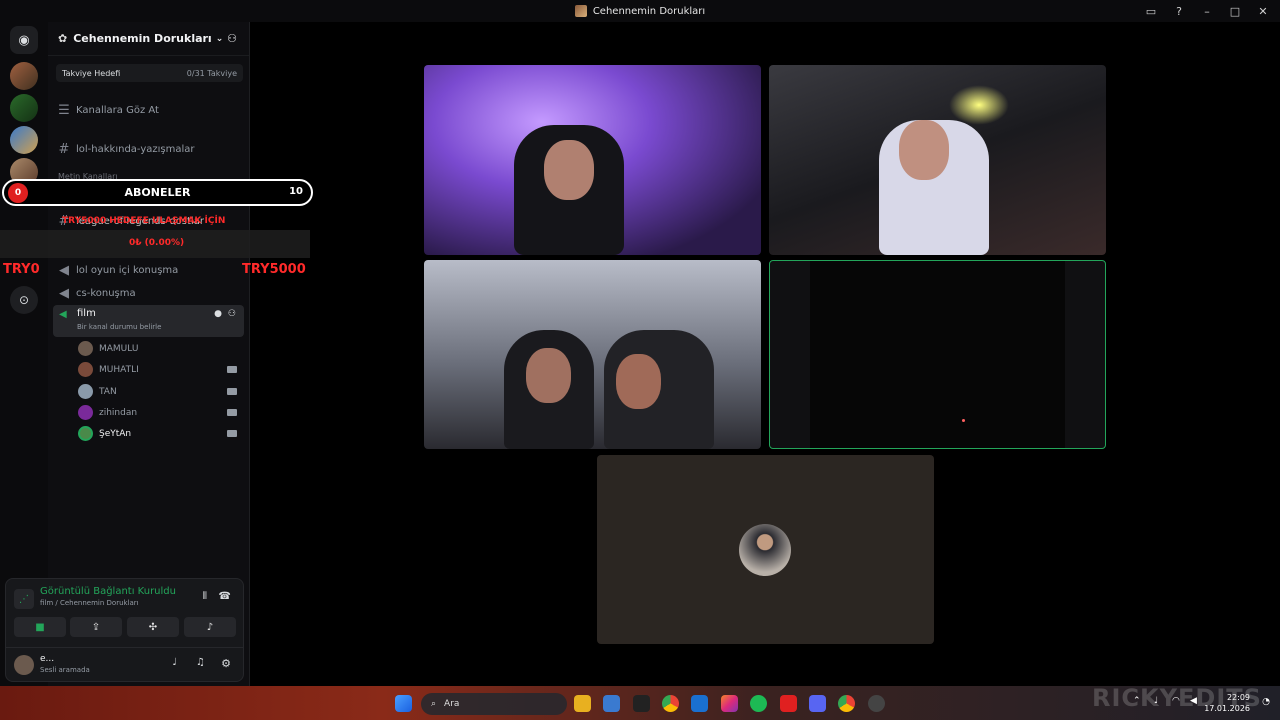 This screenshot has height=720, width=1280. I want to click on channel-status: Bir kanal durumu belirle, so click(119, 327).